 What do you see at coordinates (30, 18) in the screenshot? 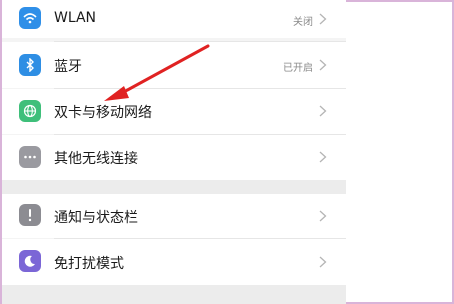
I see `wifi-icon` at bounding box center [30, 18].